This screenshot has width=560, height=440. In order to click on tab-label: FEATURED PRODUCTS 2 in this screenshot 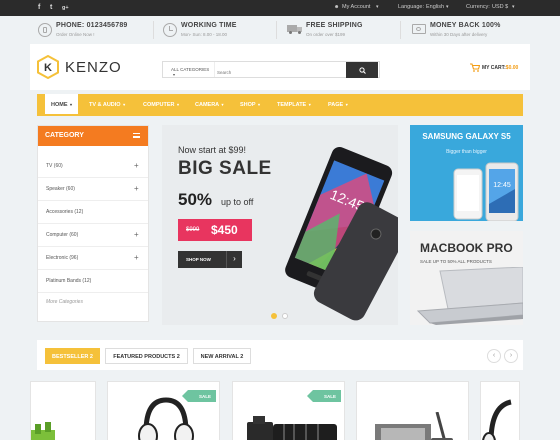, I will do `click(146, 357)`.